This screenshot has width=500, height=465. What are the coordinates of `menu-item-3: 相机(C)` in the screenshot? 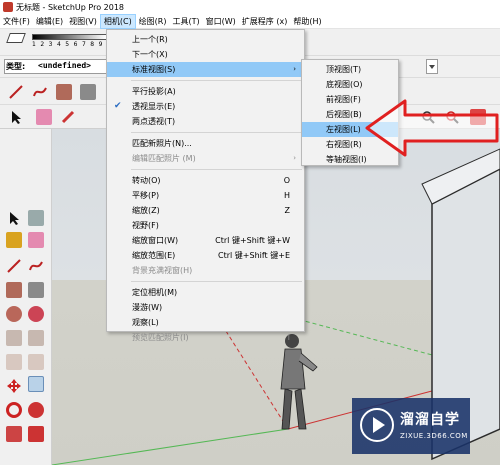 It's located at (117, 21).